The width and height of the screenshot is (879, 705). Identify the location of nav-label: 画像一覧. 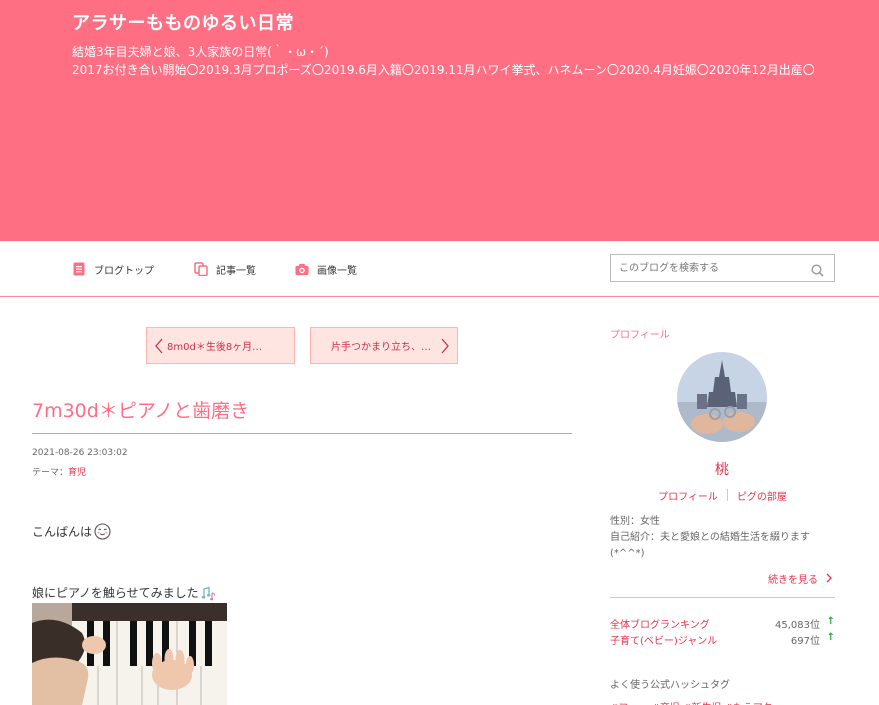
(337, 271).